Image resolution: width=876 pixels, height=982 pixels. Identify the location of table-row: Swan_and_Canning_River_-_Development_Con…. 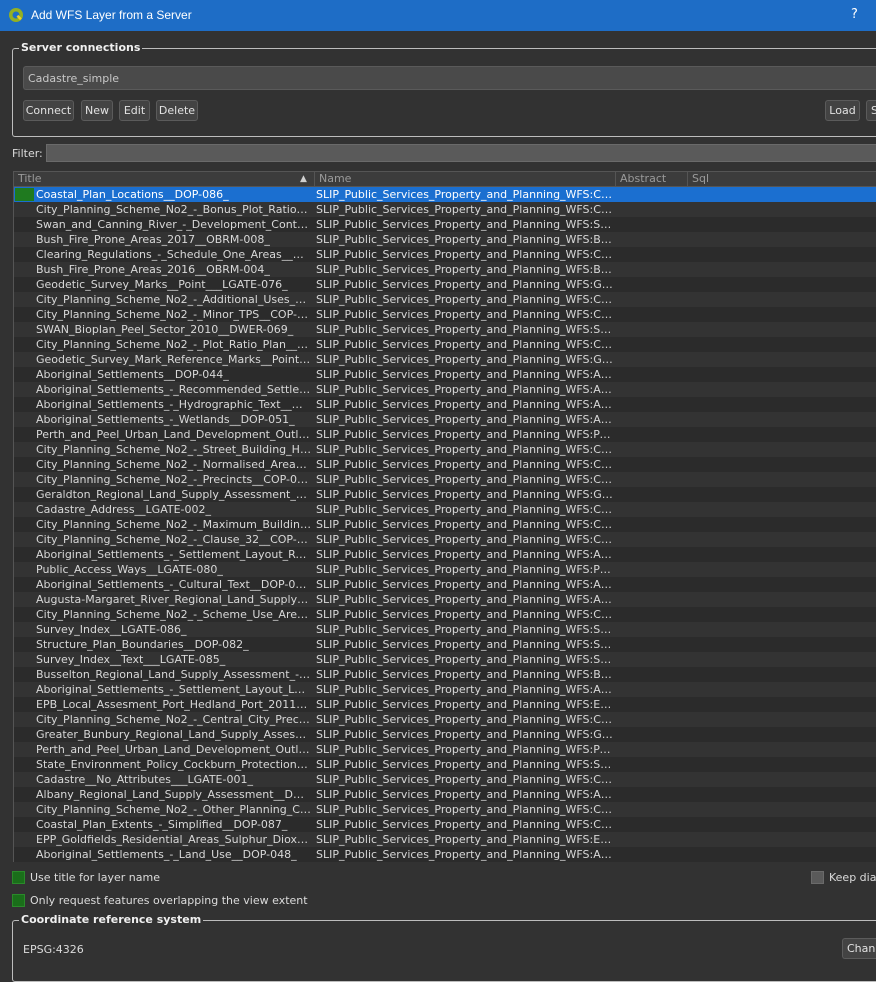
(445, 224).